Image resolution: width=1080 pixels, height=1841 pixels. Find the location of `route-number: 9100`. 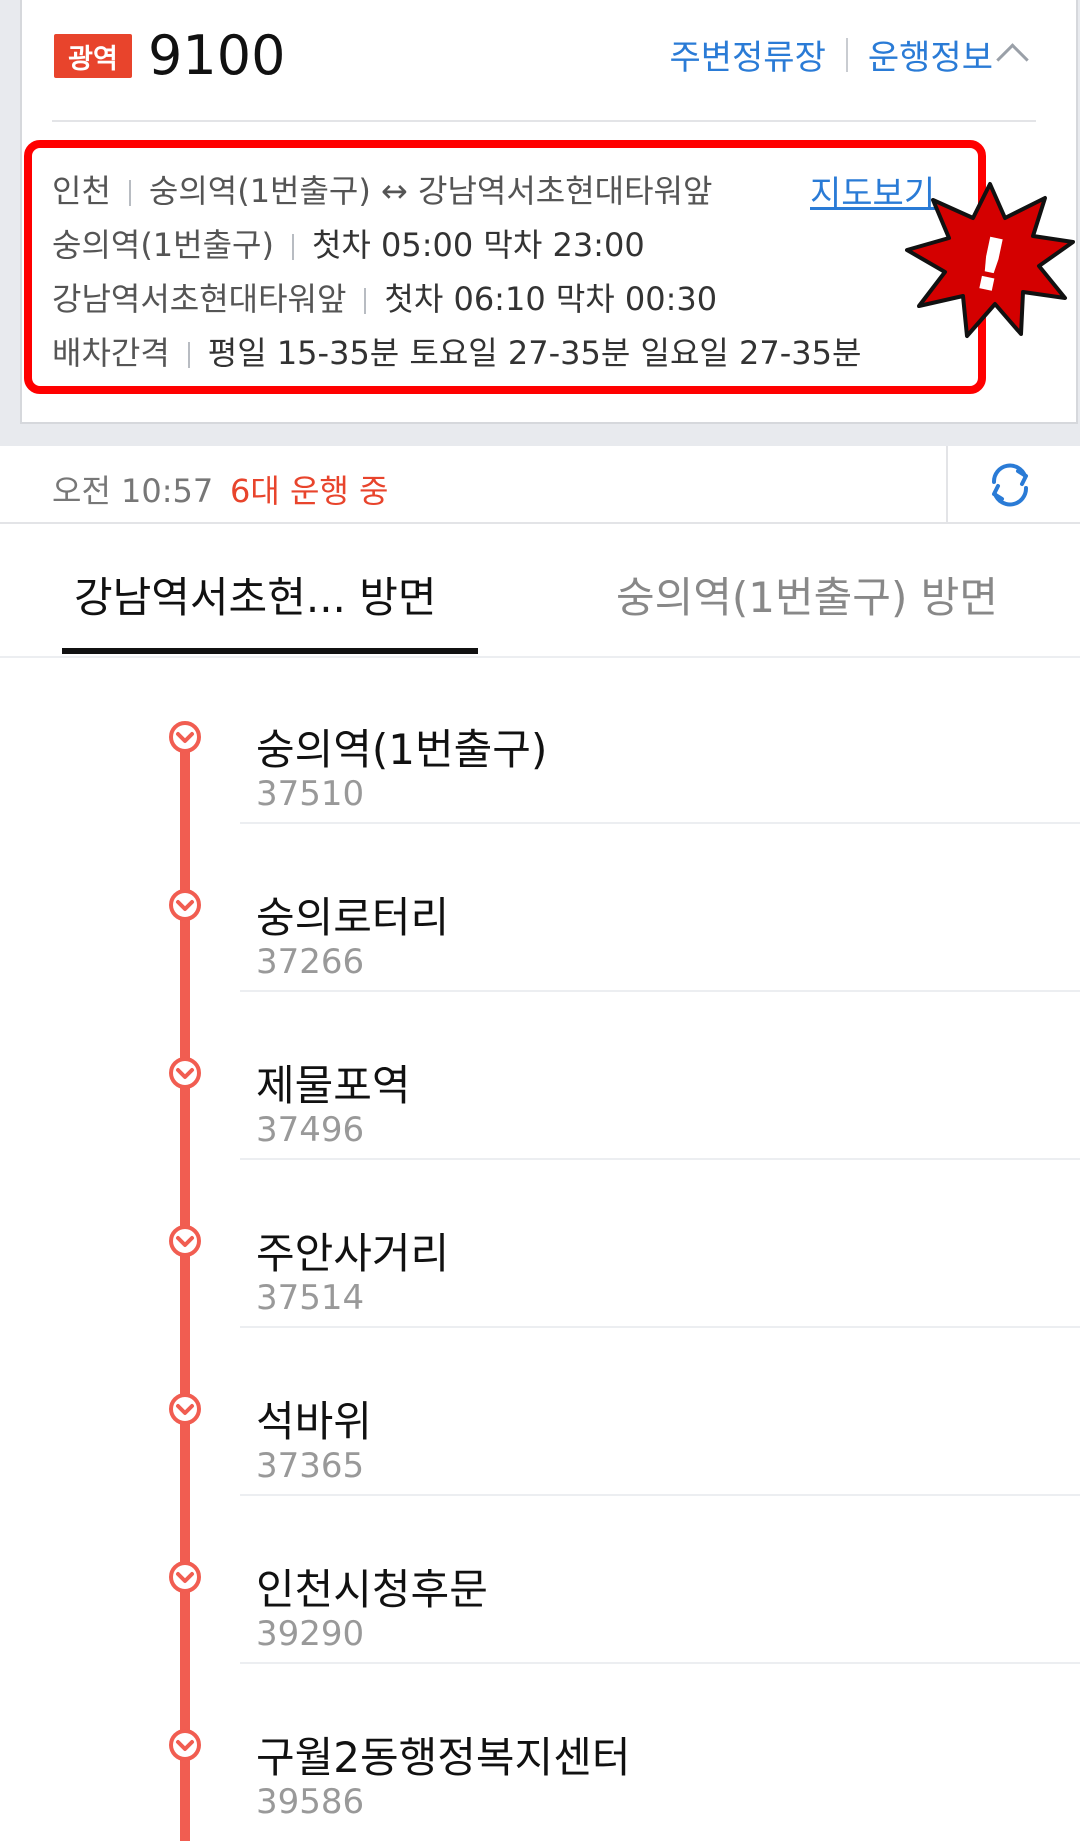

route-number: 9100 is located at coordinates (217, 55).